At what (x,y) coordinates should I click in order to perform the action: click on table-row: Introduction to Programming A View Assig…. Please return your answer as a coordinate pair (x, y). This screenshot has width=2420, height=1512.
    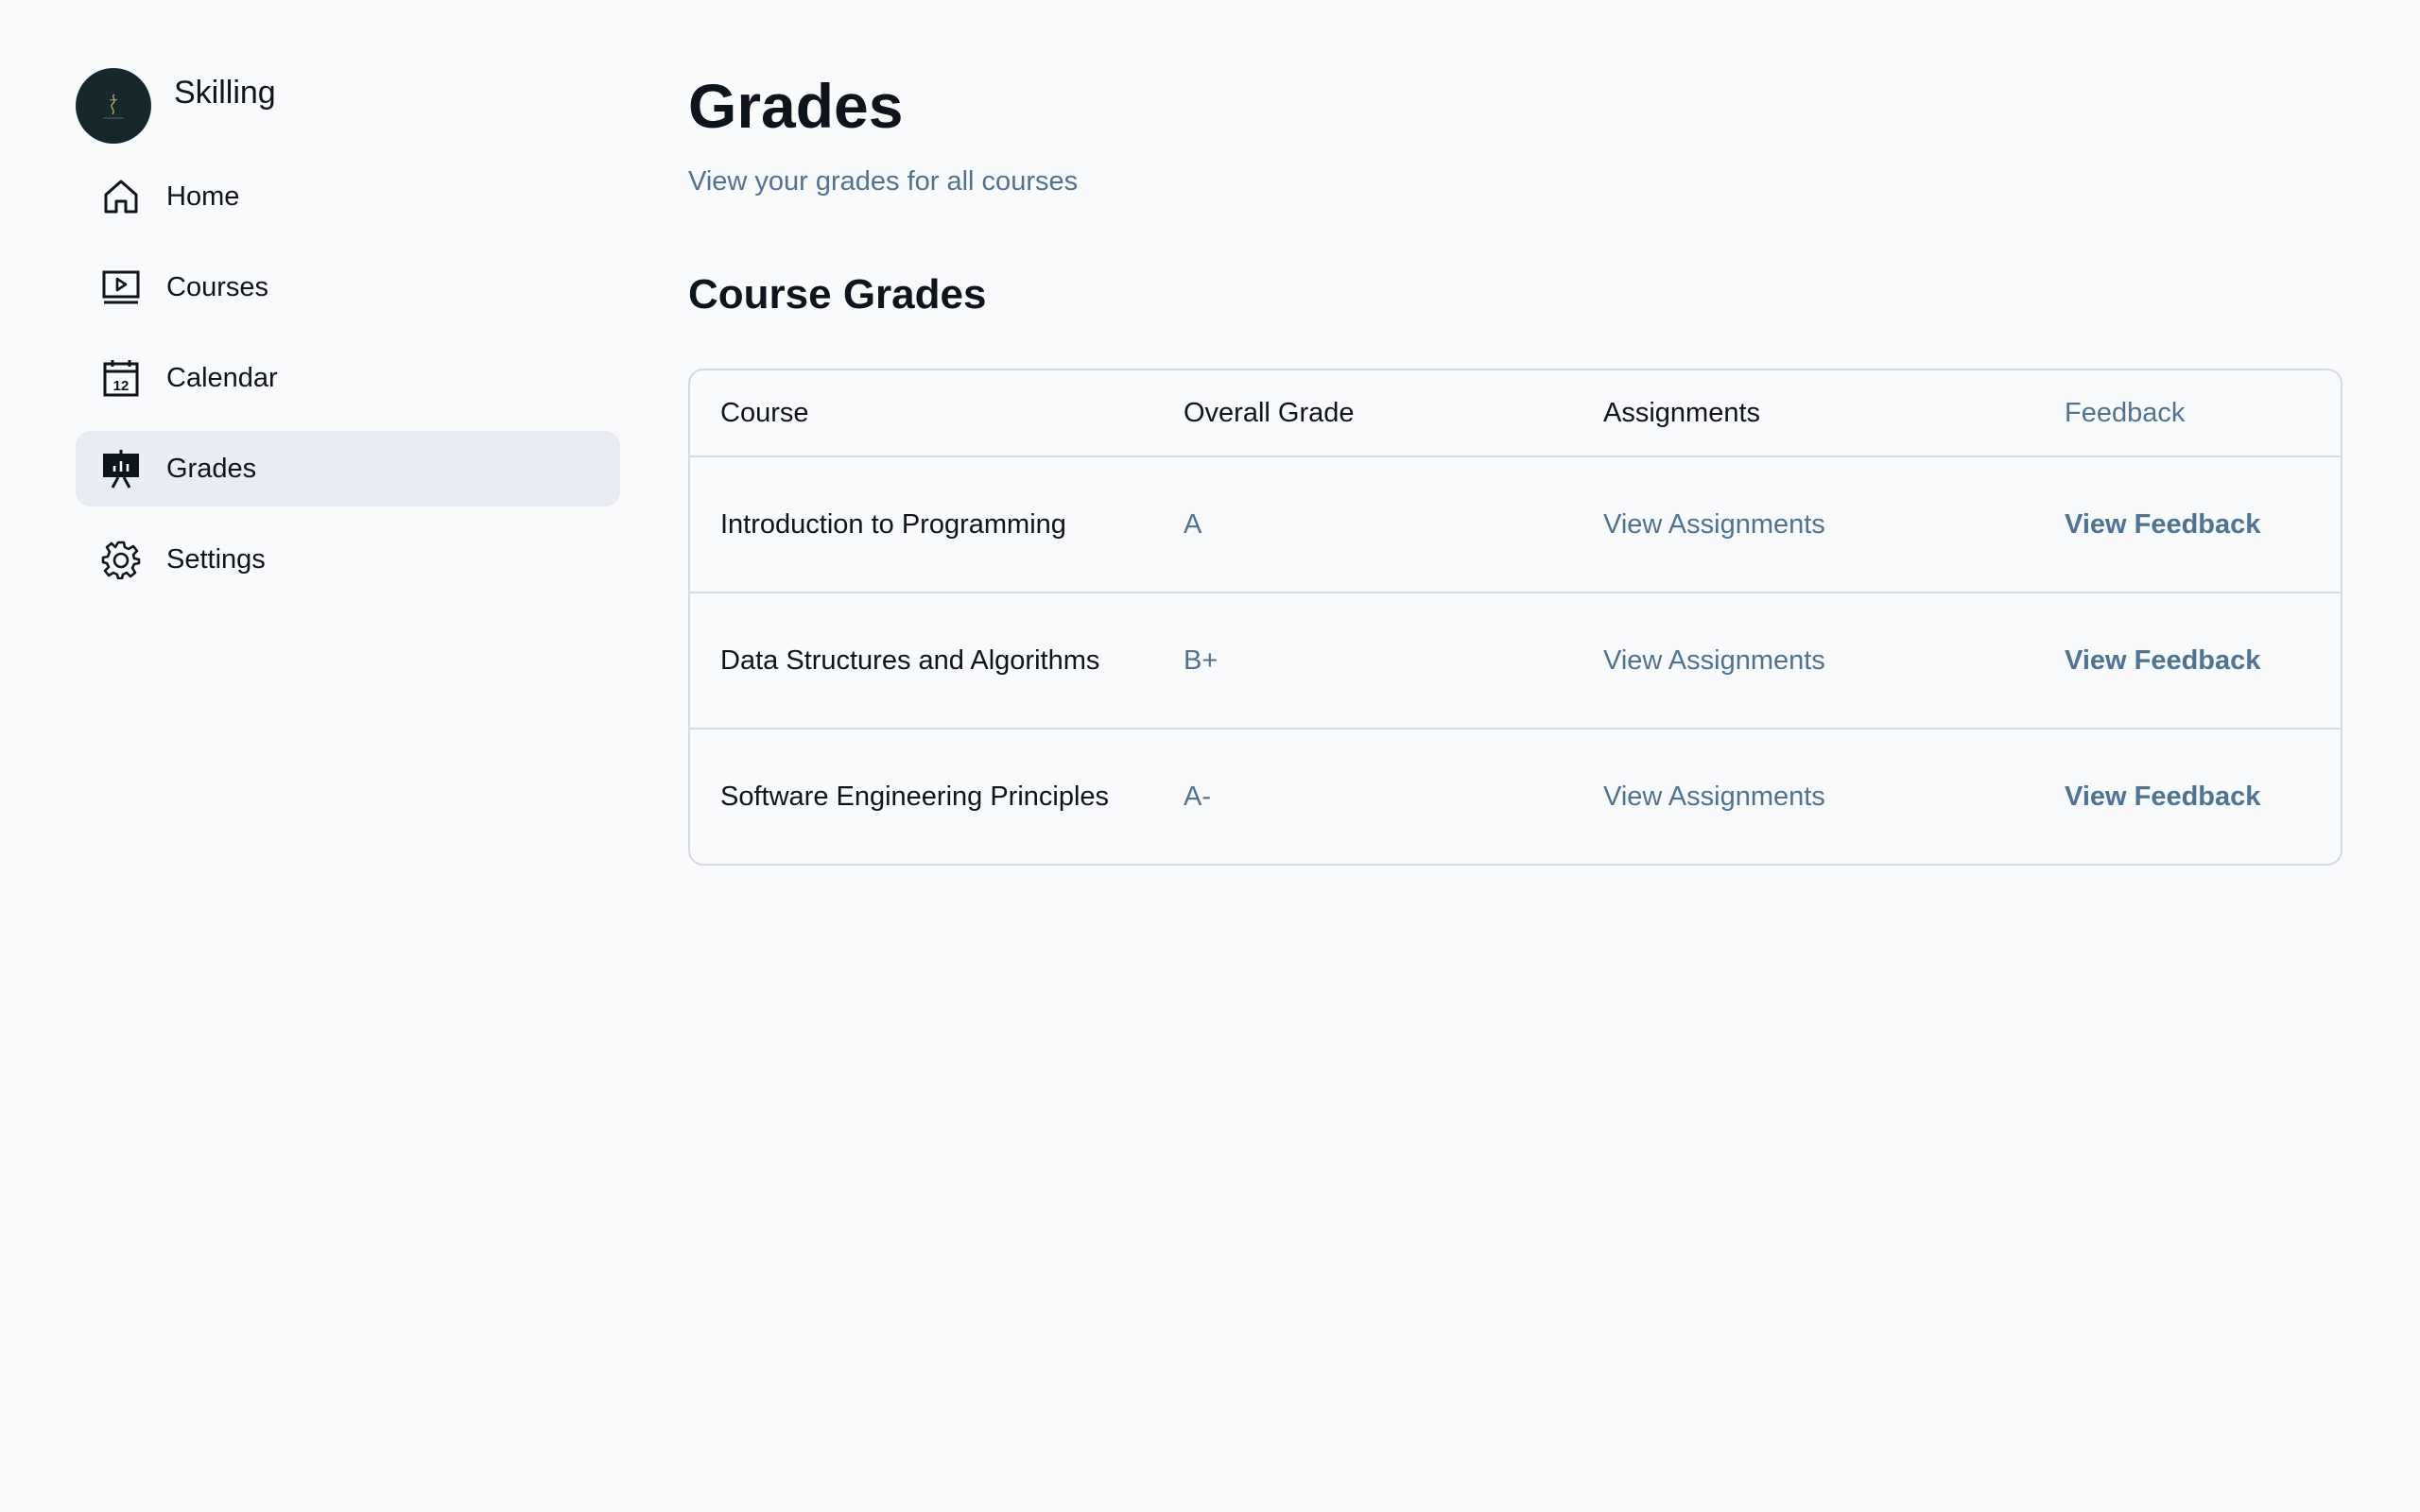
    Looking at the image, I should click on (1516, 524).